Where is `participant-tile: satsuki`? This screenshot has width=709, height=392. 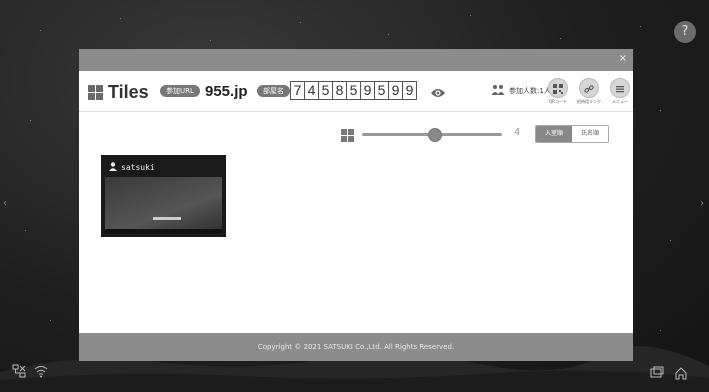 participant-tile: satsuki is located at coordinates (163, 196).